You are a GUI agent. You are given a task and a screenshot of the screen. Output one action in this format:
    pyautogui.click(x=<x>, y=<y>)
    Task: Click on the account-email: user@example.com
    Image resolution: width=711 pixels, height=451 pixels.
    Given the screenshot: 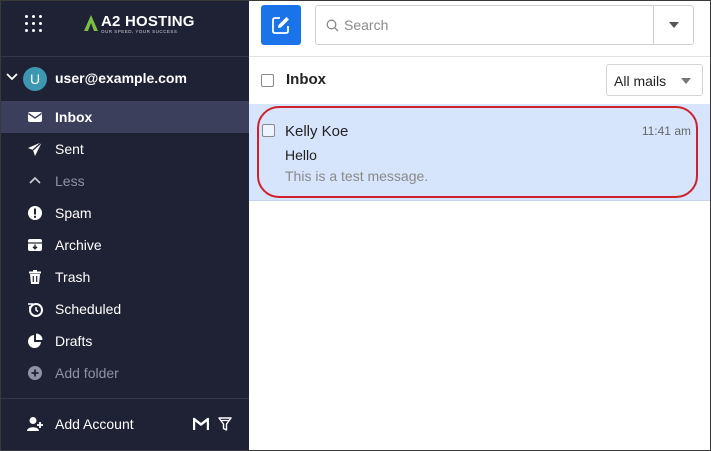 What is the action you would take?
    pyautogui.click(x=121, y=78)
    